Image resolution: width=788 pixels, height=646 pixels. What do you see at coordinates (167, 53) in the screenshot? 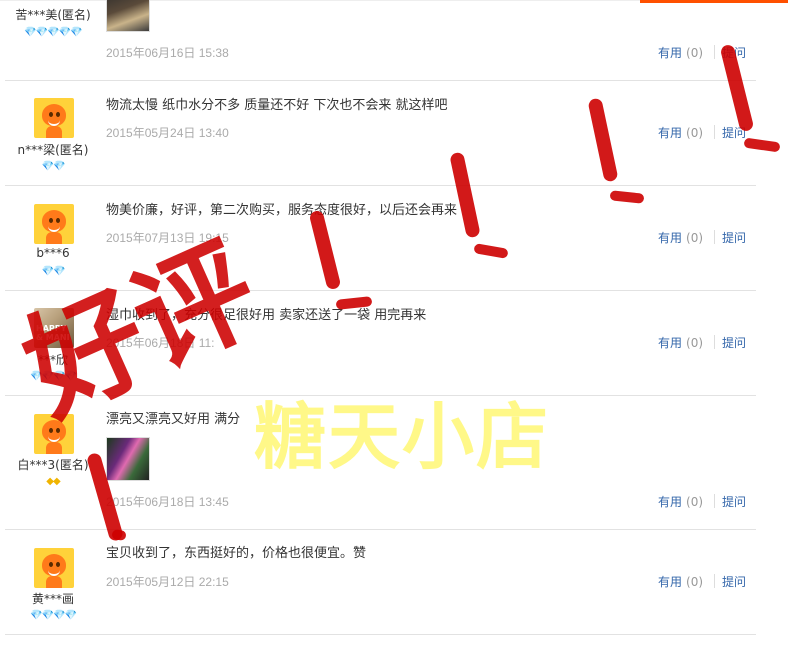
I see `review-date: 2015年06月16日 15:38` at bounding box center [167, 53].